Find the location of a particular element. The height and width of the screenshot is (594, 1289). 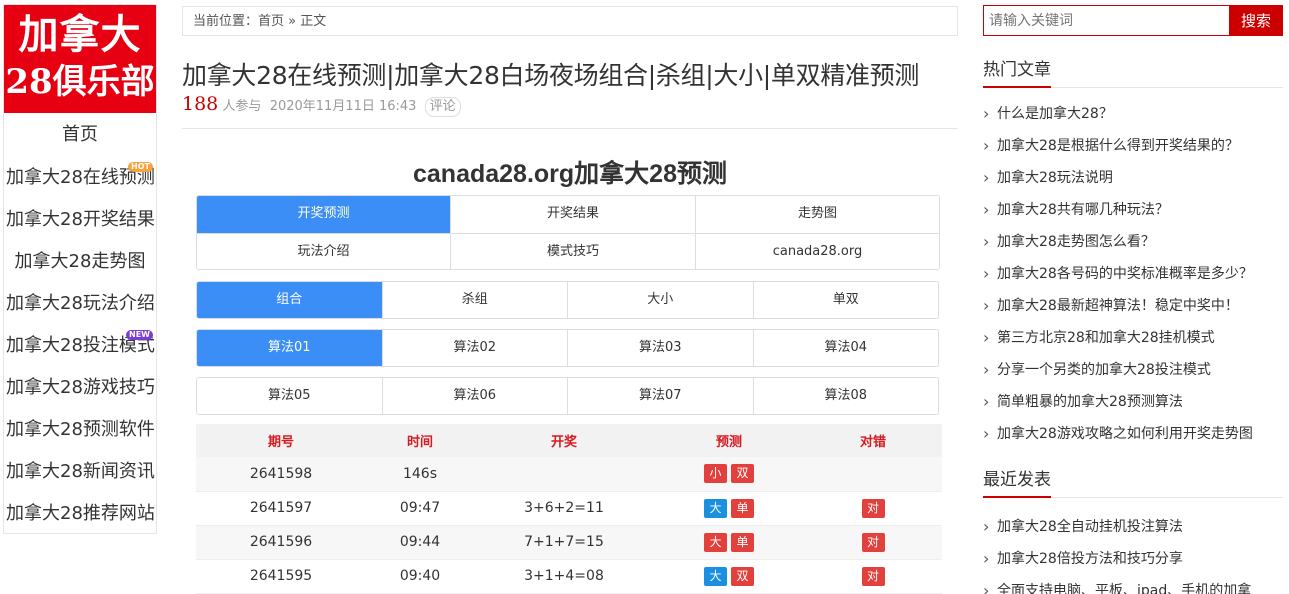

nav-item-label: 加拿大28推荐网站 is located at coordinates (80, 513).